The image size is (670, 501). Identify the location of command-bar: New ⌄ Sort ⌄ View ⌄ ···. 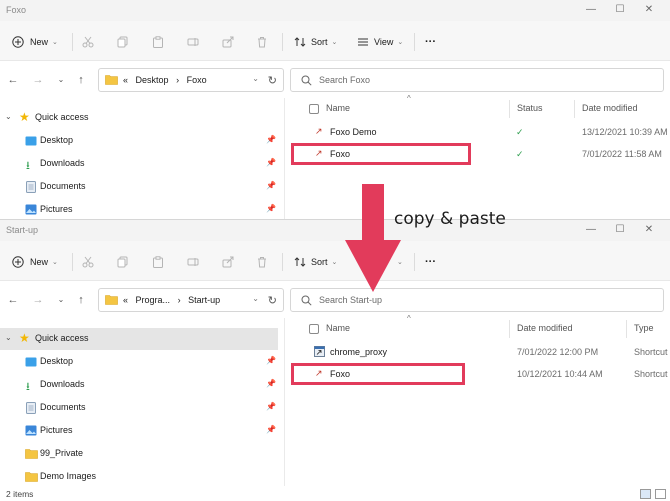
(335, 41).